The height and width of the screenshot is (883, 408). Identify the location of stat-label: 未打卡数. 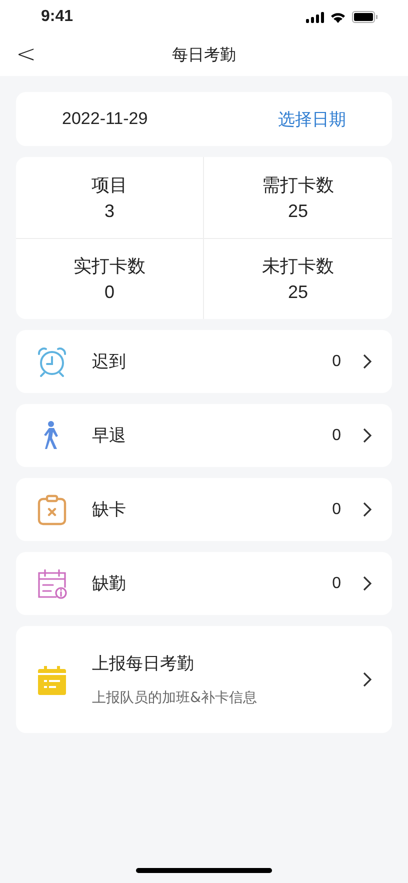
(298, 266).